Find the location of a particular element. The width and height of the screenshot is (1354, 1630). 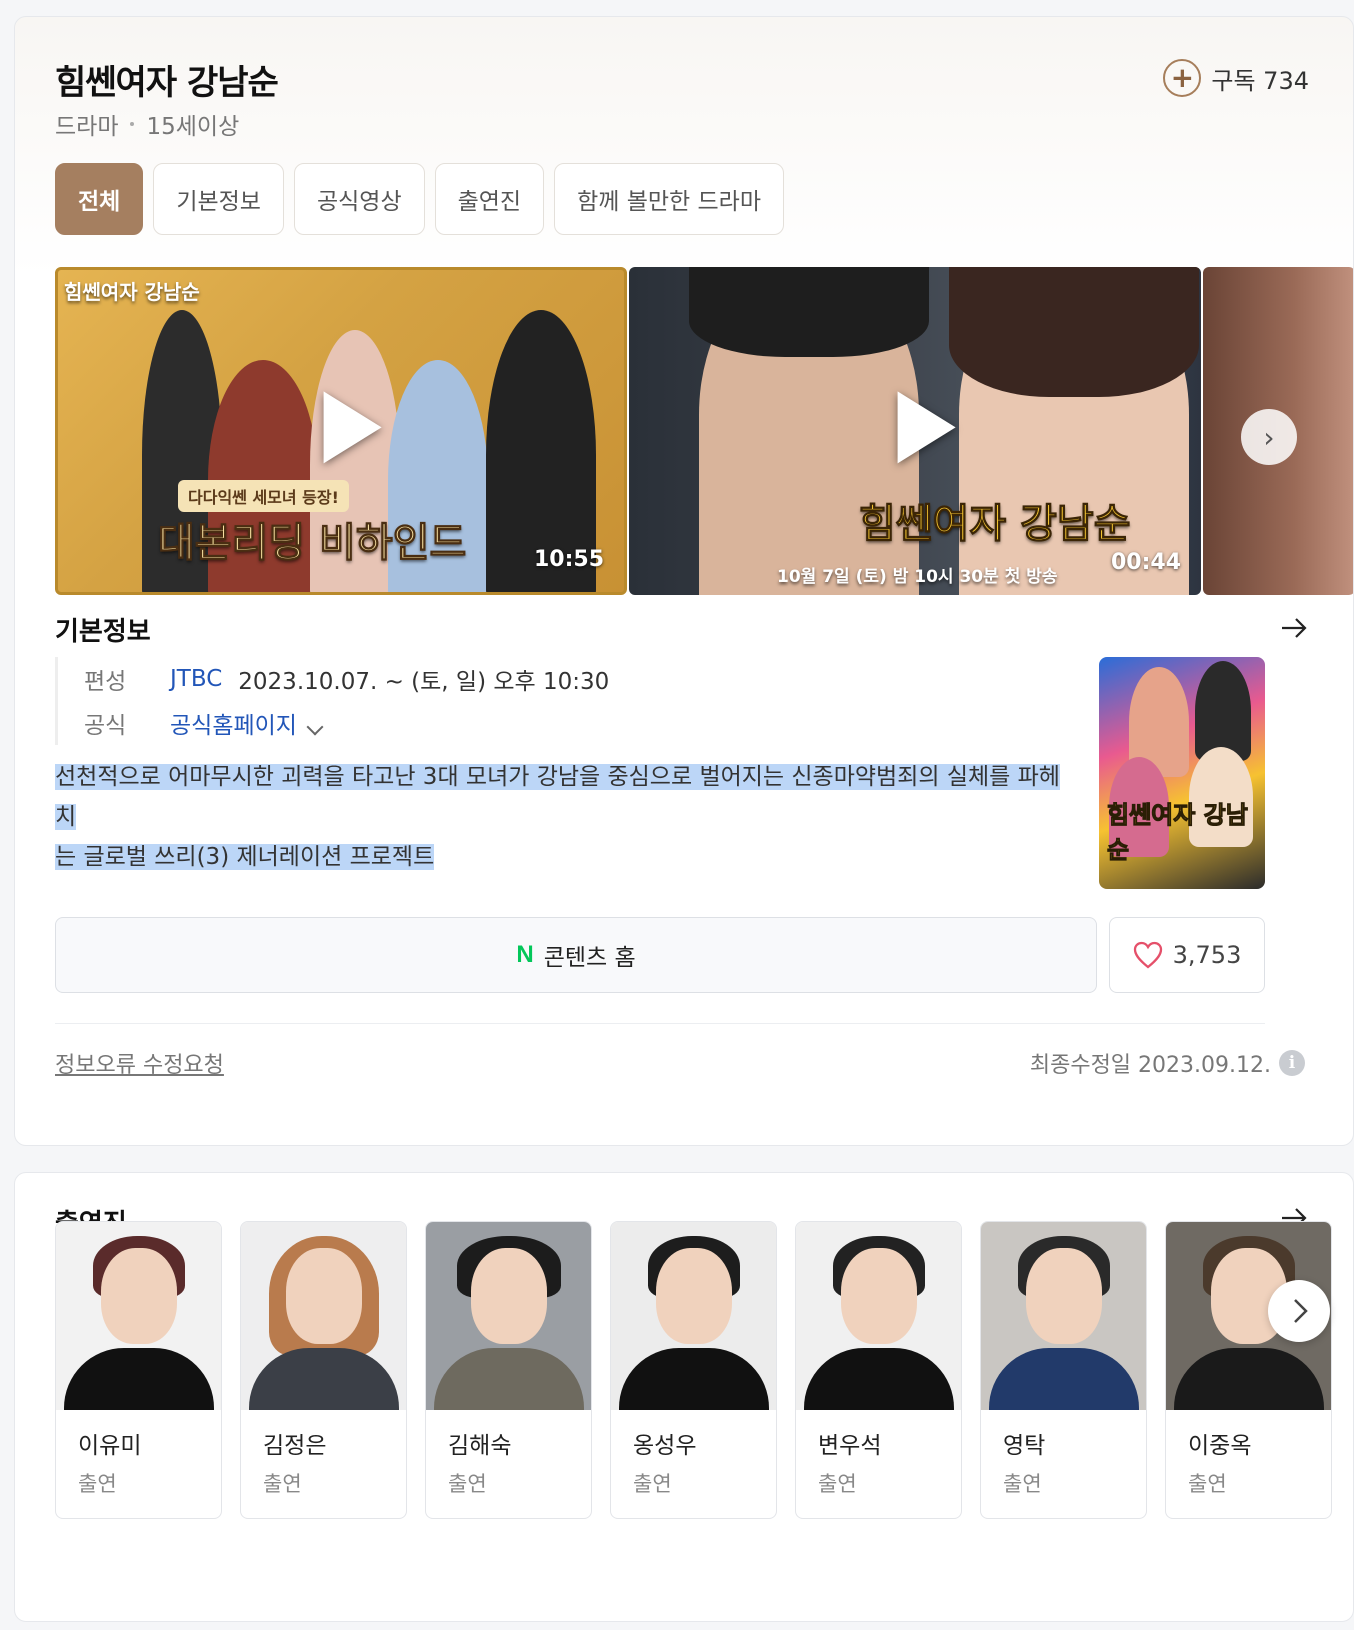

cast-item: 이중옥 출연 is located at coordinates (1248, 1370).